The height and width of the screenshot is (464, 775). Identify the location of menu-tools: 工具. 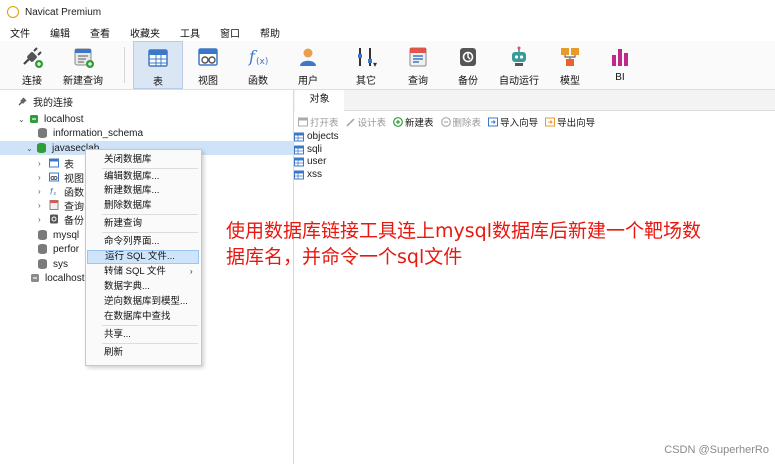
(190, 32).